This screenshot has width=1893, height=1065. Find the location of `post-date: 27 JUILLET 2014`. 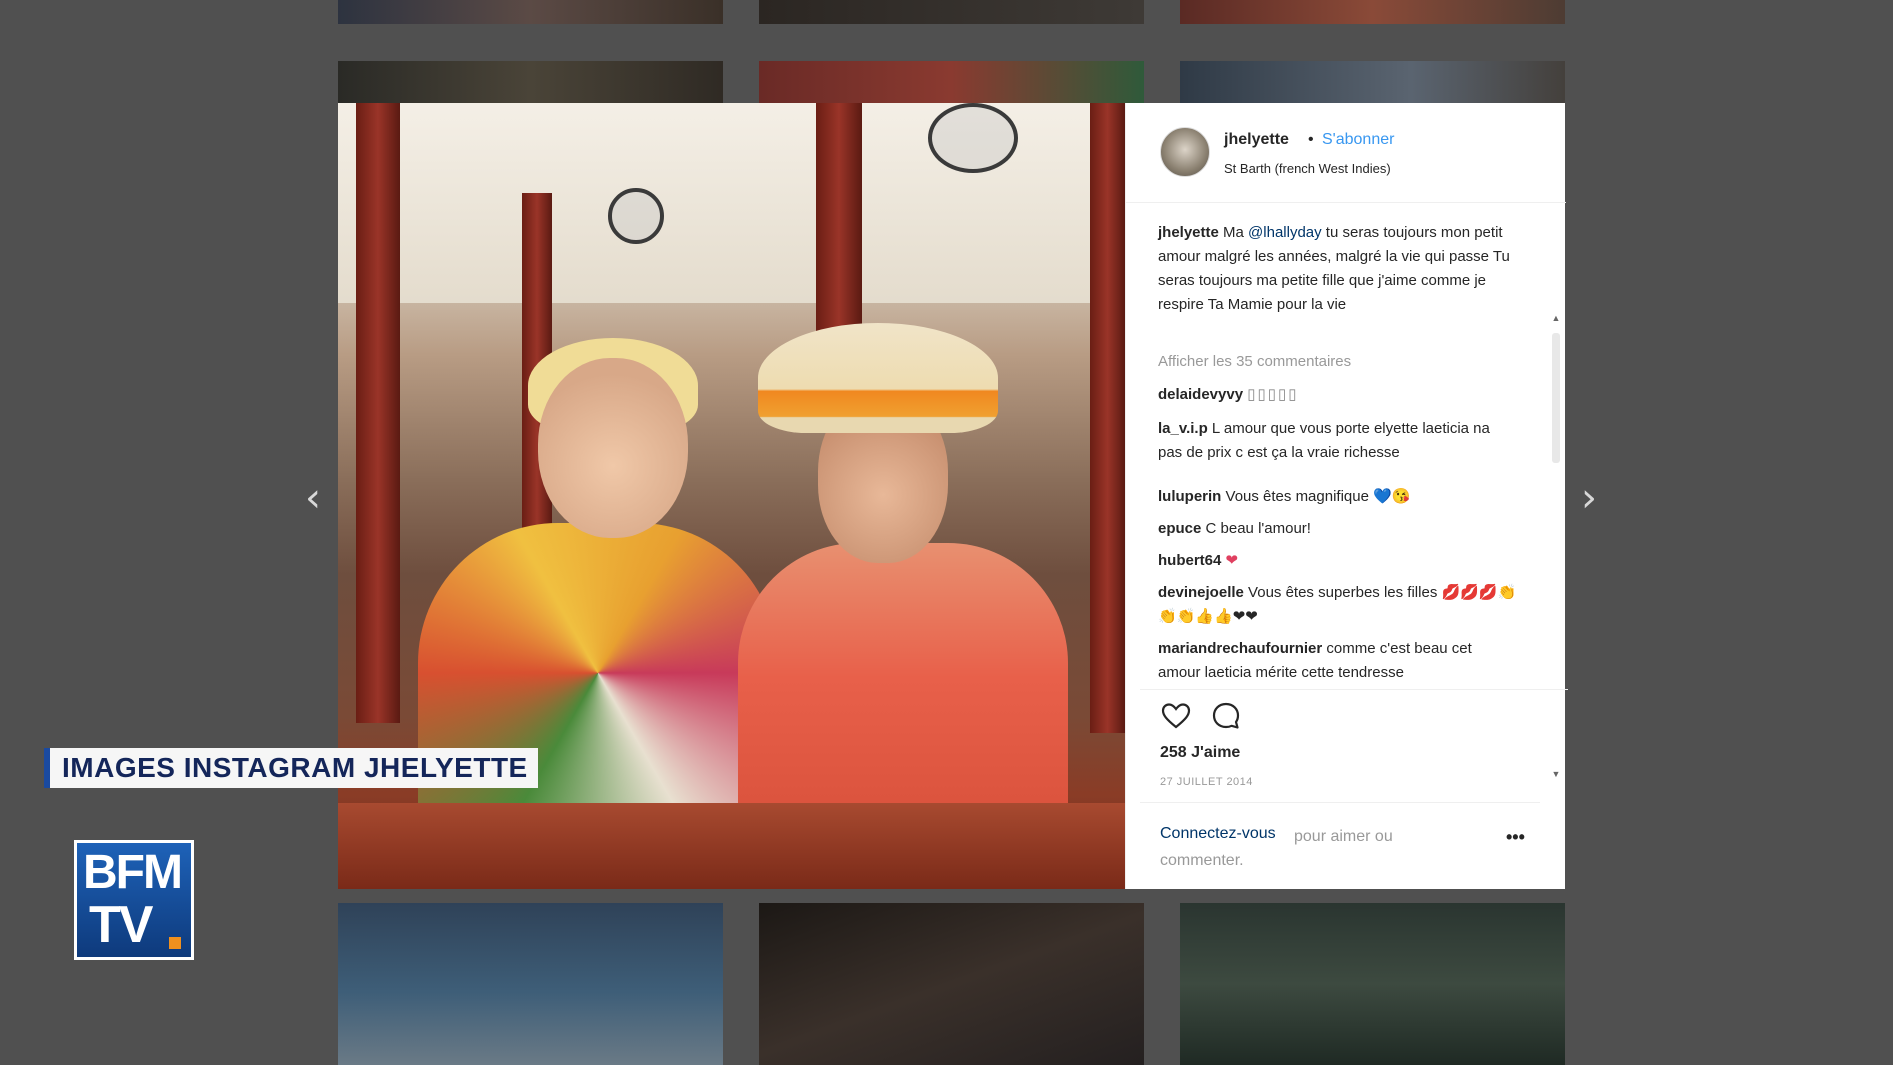

post-date: 27 JUILLET 2014 is located at coordinates (1206, 782).